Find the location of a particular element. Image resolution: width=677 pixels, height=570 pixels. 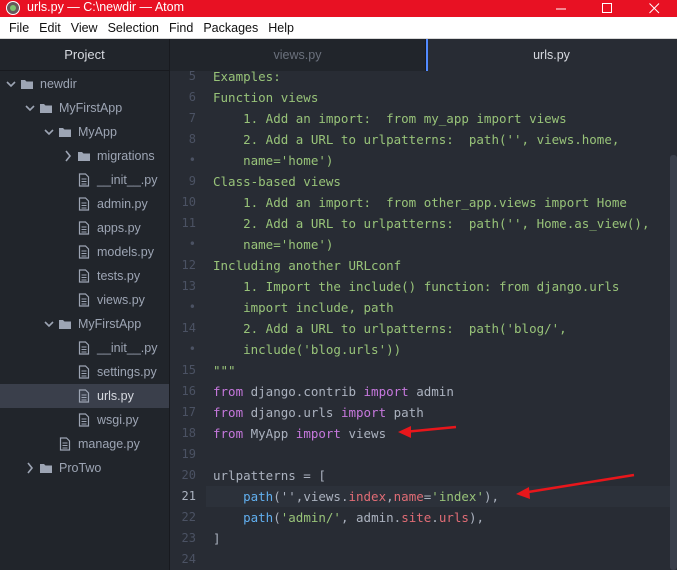

code-line: urlpatterns = [ is located at coordinates (269, 475).